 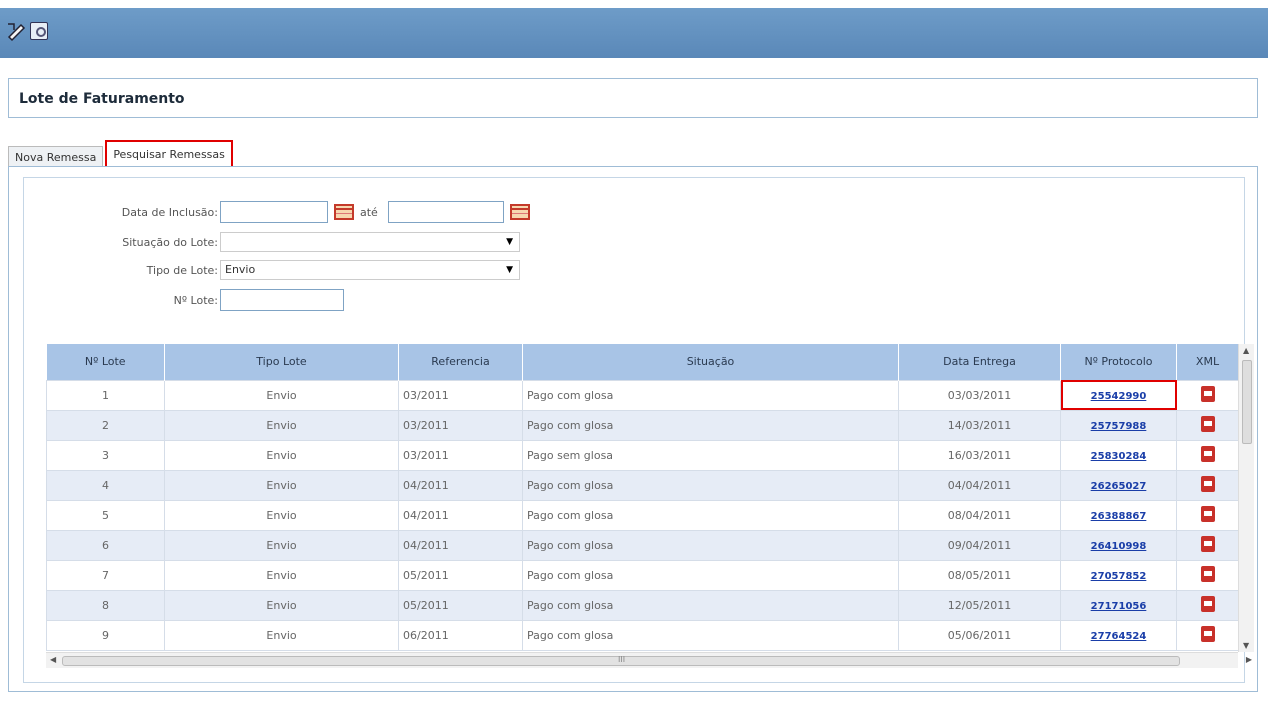 What do you see at coordinates (460, 605) in the screenshot?
I see `cell-referencia: 05/2011` at bounding box center [460, 605].